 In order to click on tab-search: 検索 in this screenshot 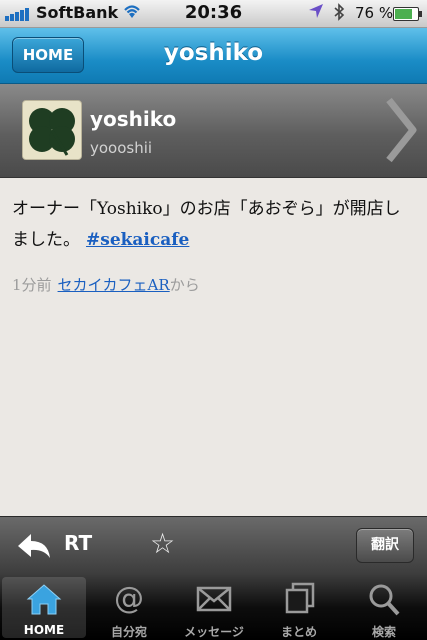, I will do `click(384, 608)`.